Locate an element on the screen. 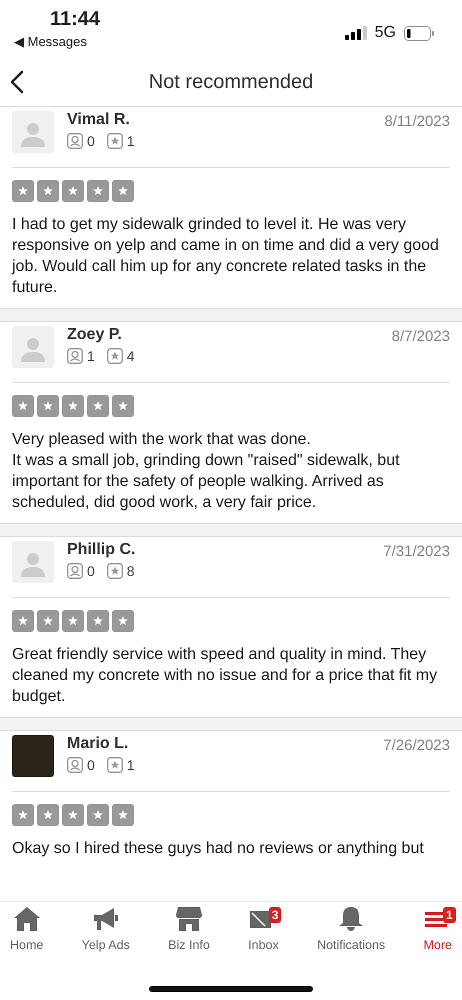 The image size is (462, 1000). back-to-app-link: ◀ Messages is located at coordinates (50, 41).